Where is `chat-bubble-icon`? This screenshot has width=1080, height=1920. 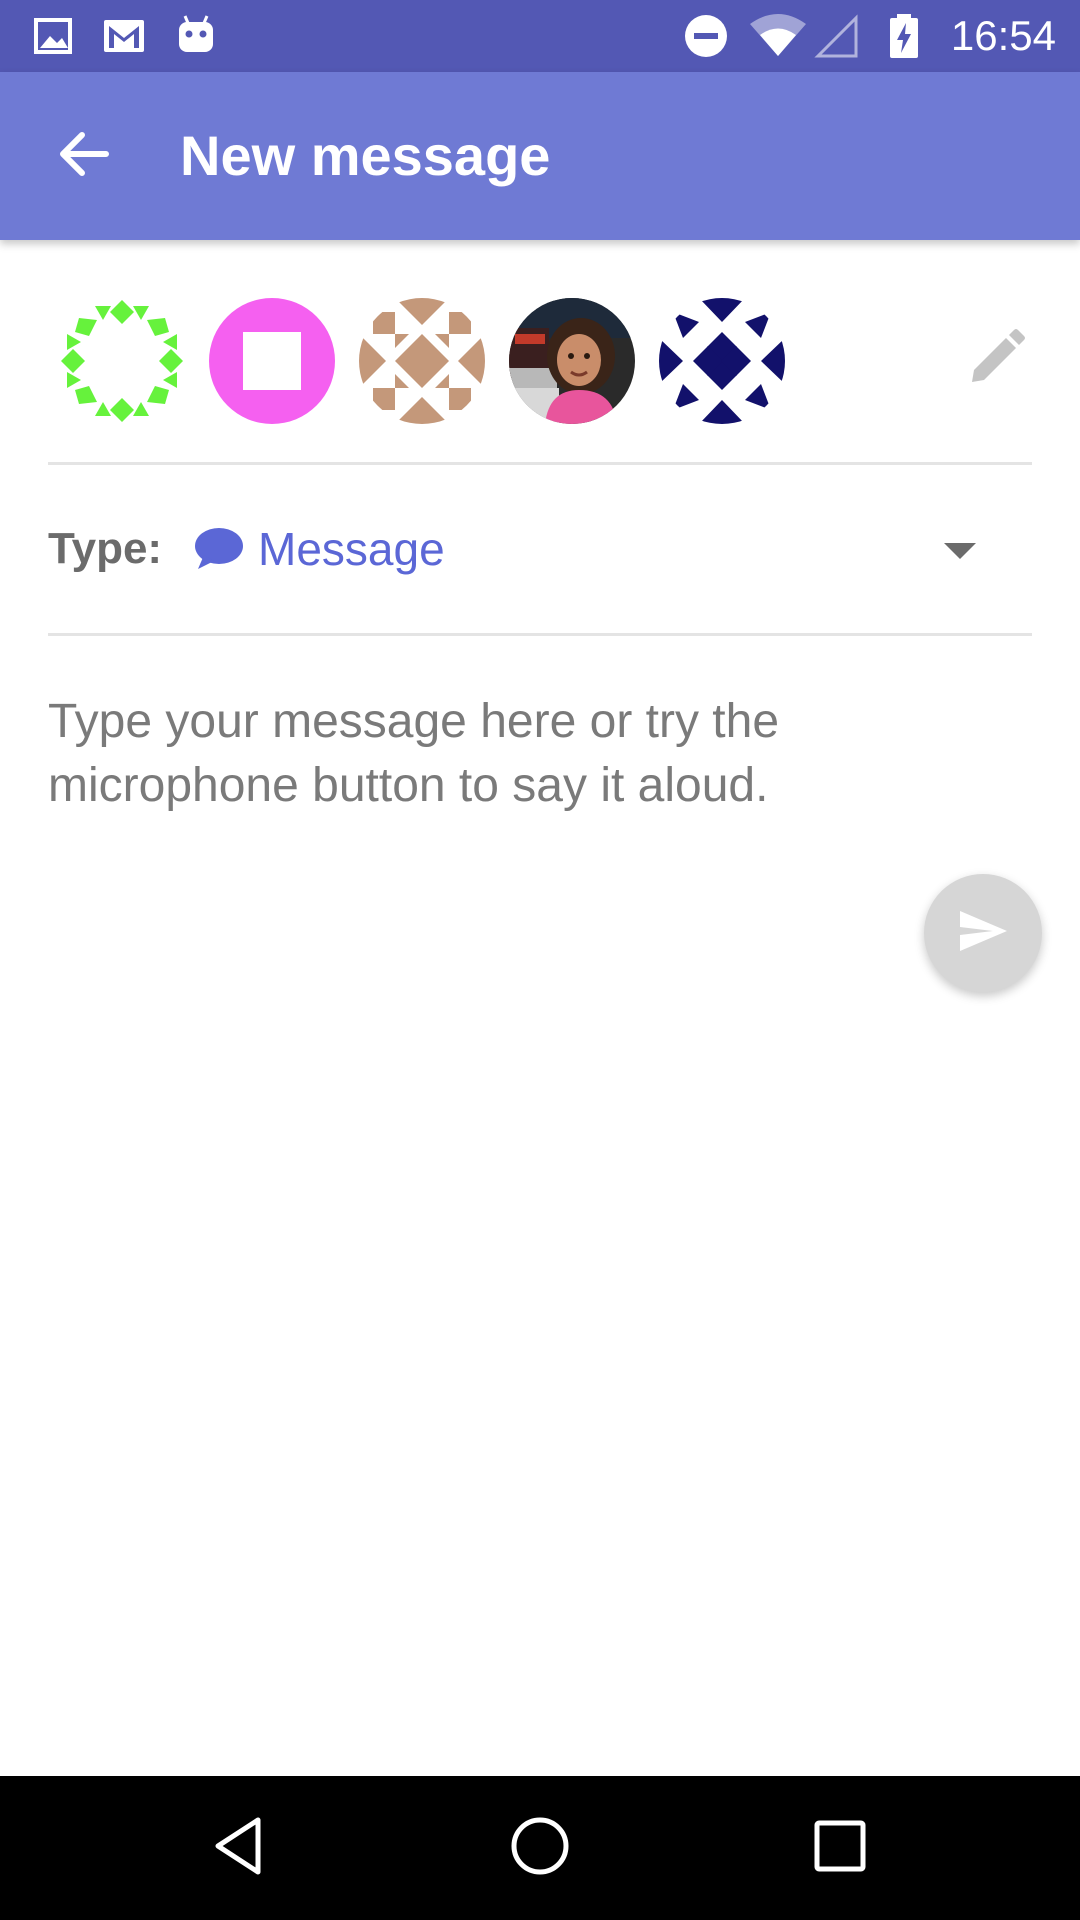
chat-bubble-icon is located at coordinates (218, 549).